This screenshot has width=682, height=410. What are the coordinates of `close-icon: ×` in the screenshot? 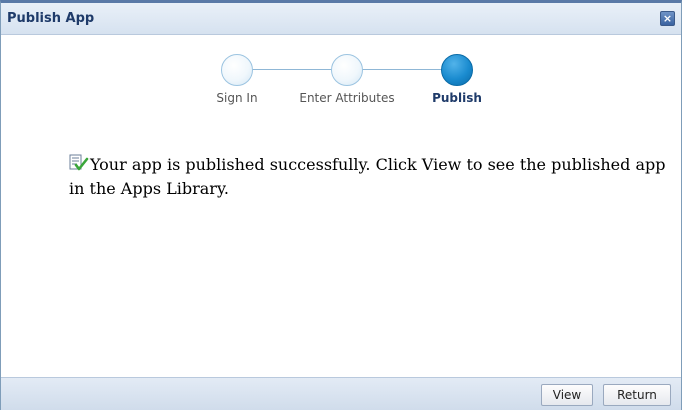 It's located at (667, 18).